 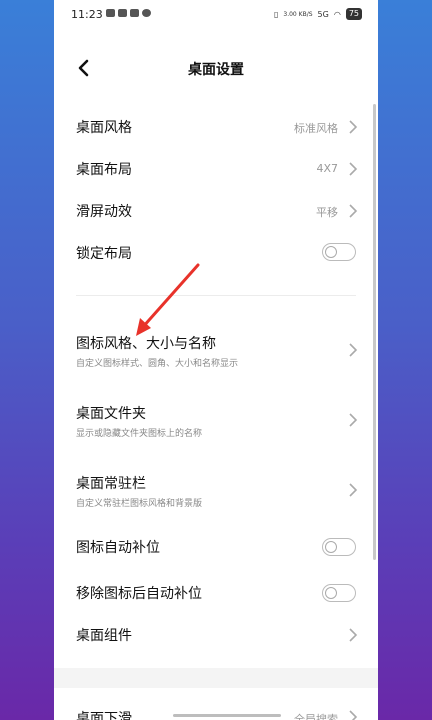 What do you see at coordinates (118, 548) in the screenshot?
I see `auto-fill-label: 图标自动补位` at bounding box center [118, 548].